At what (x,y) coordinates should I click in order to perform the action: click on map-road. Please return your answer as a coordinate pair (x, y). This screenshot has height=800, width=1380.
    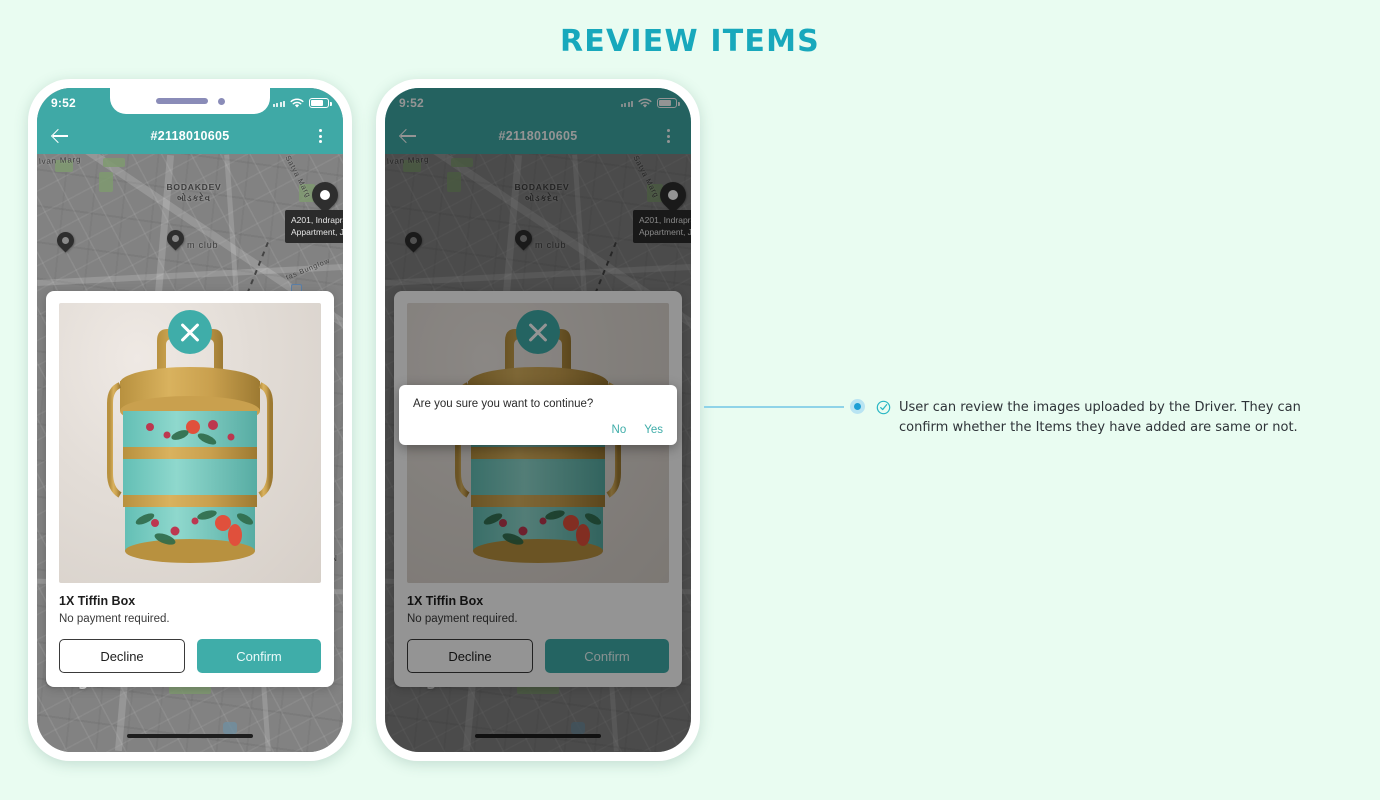
    Looking at the image, I should click on (538, 275).